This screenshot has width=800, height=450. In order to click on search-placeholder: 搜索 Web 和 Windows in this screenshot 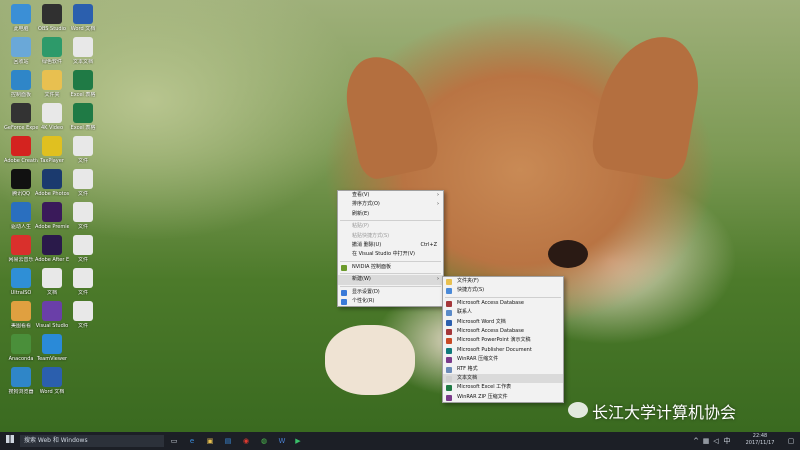, I will do `click(56, 440)`.